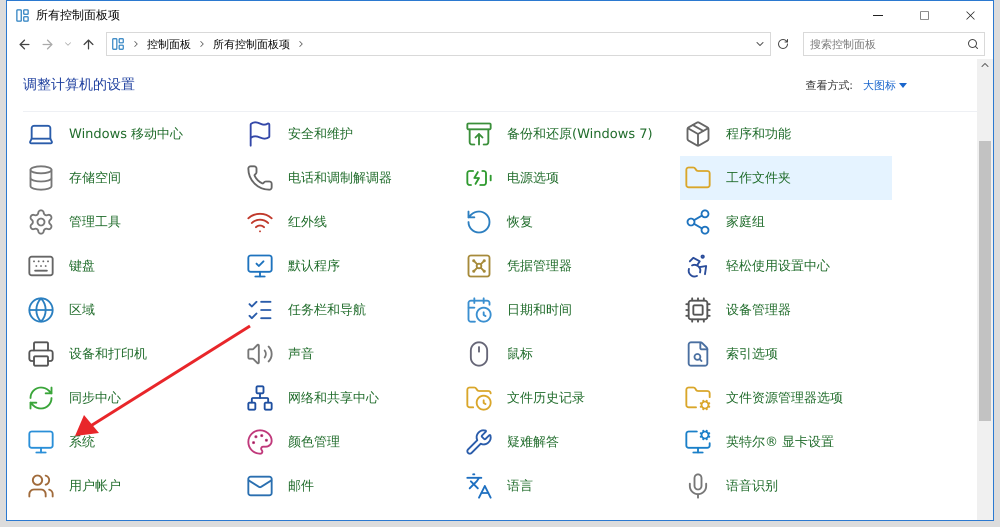  What do you see at coordinates (348, 134) in the screenshot?
I see `control-panel-item: 安全和维护` at bounding box center [348, 134].